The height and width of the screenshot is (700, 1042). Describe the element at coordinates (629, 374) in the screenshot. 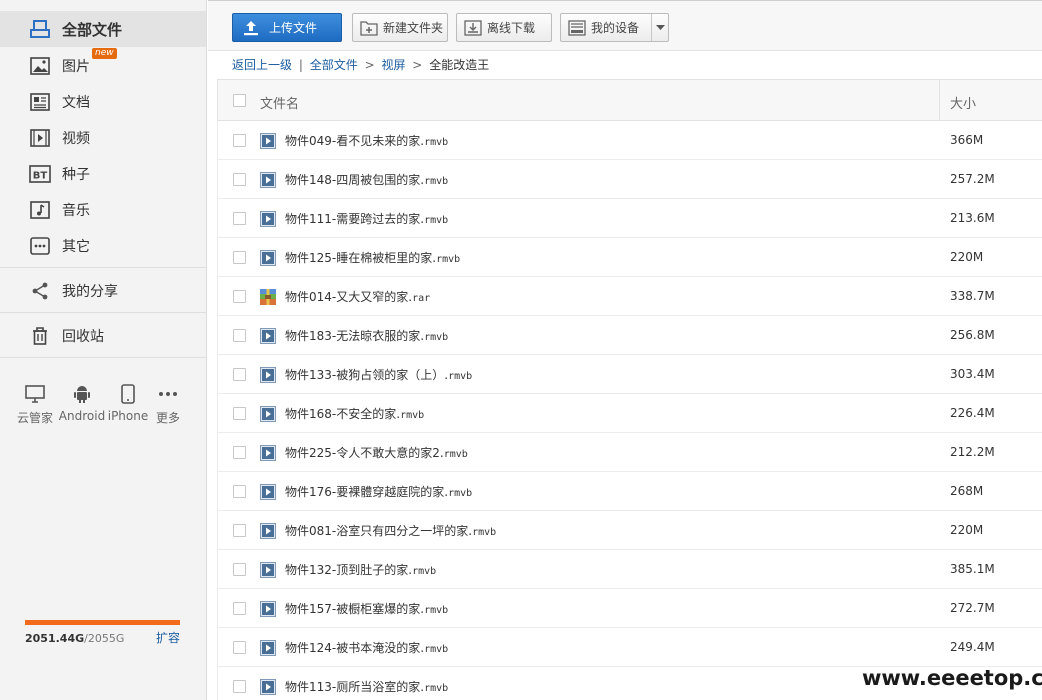

I see `table-row: 物件133-被狗占领的家（上）.rmvb 303.4M` at that location.